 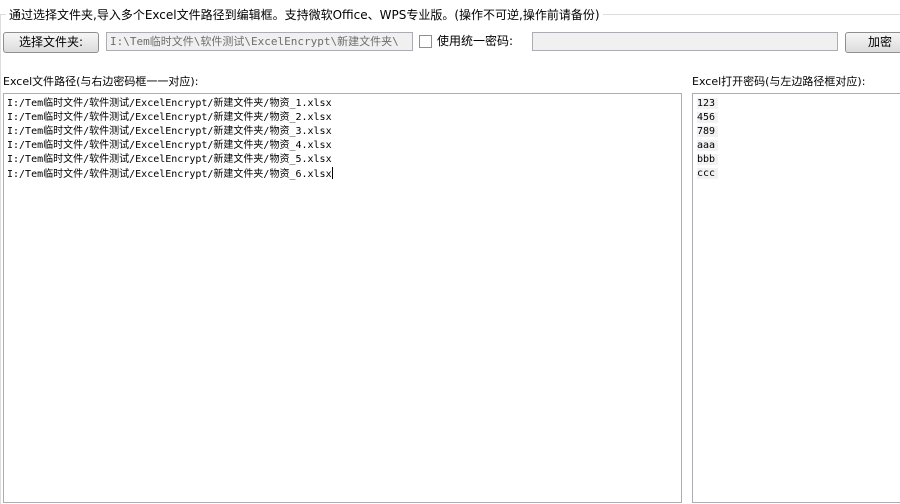 I want to click on password-line: 789, so click(x=798, y=132).